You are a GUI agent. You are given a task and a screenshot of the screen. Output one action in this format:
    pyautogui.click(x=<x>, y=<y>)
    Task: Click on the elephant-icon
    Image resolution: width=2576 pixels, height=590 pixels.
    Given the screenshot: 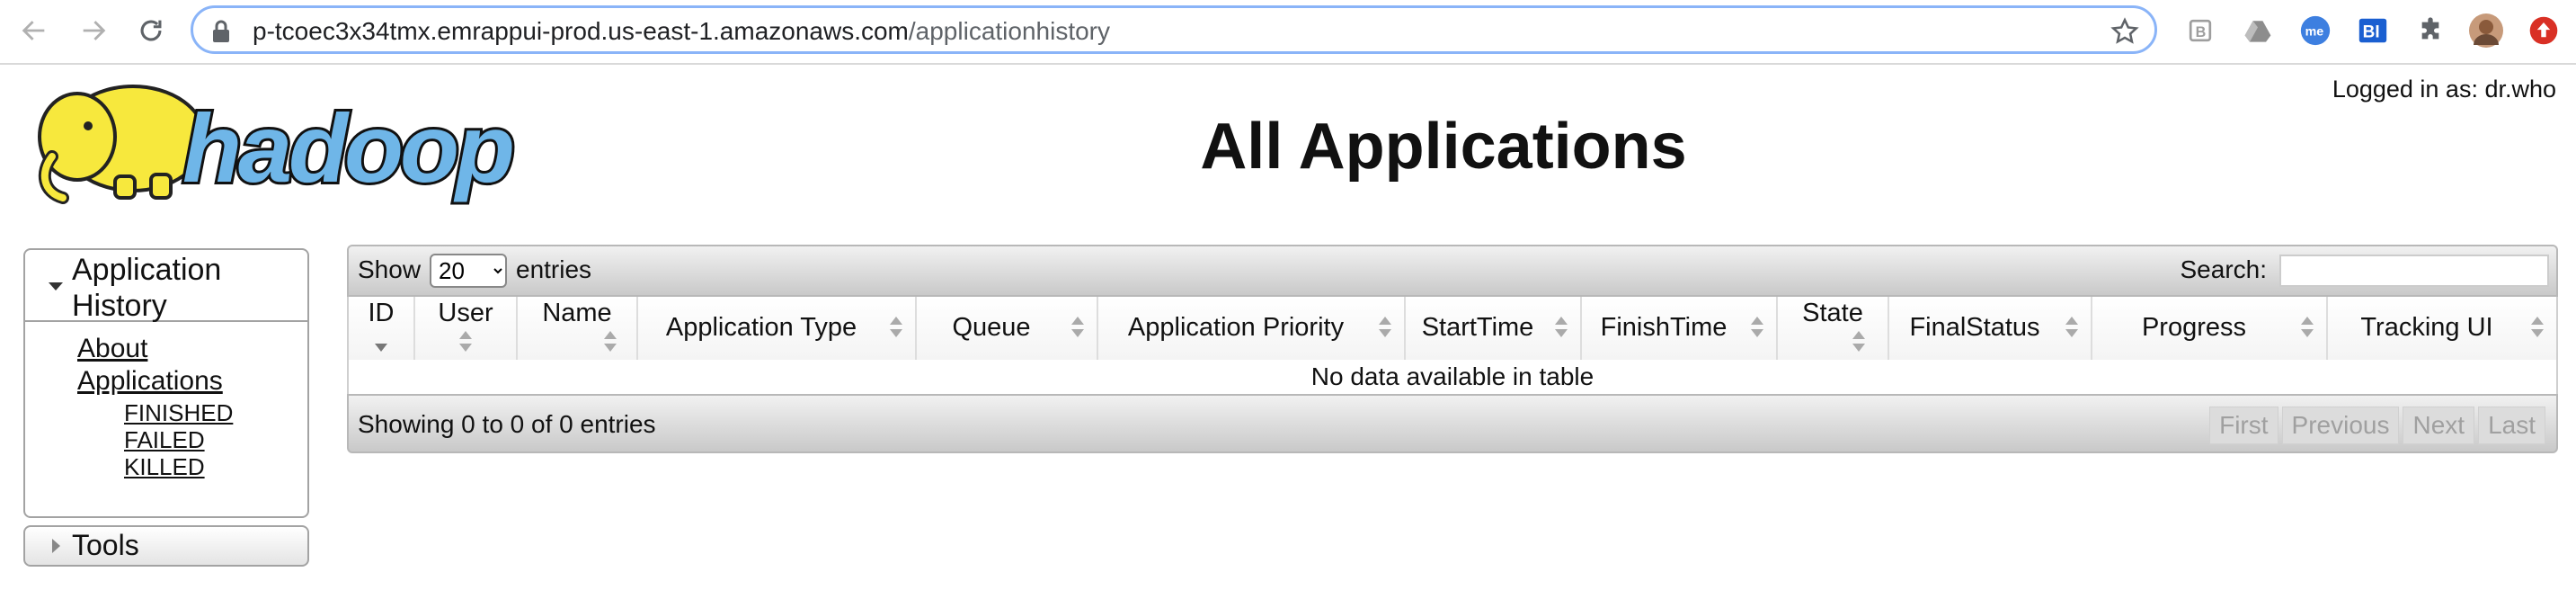 What is the action you would take?
    pyautogui.click(x=122, y=144)
    